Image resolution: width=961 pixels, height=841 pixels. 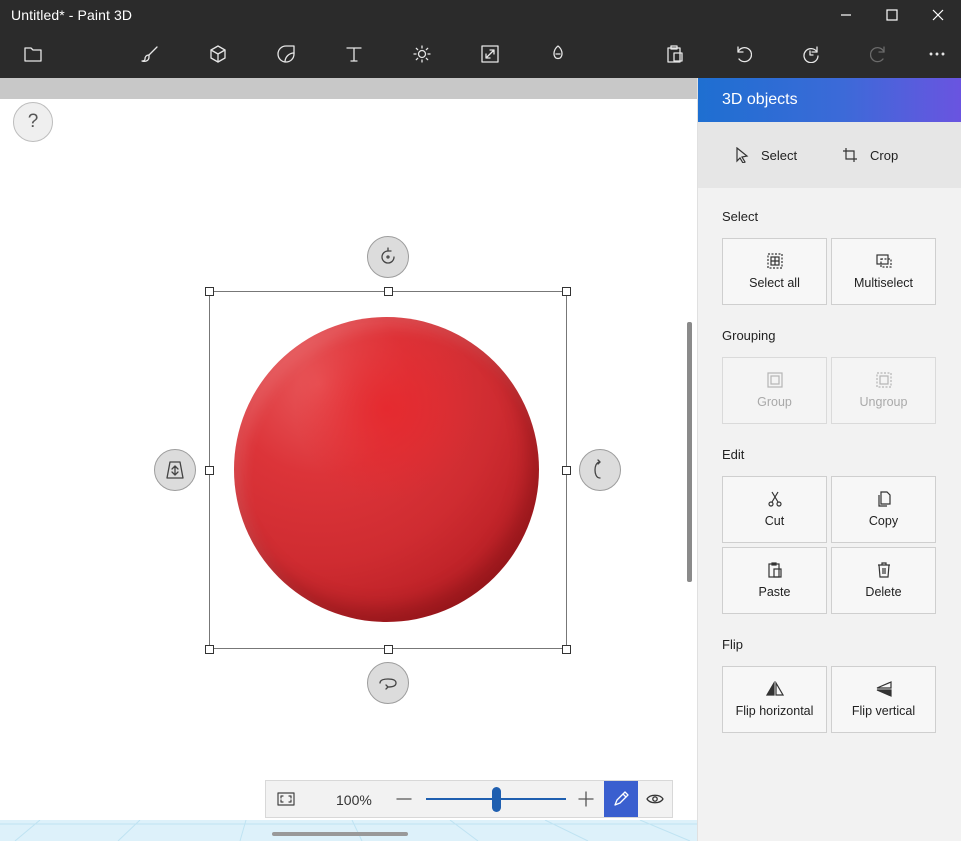 What do you see at coordinates (733, 454) in the screenshot?
I see `section-title-edit: Edit` at bounding box center [733, 454].